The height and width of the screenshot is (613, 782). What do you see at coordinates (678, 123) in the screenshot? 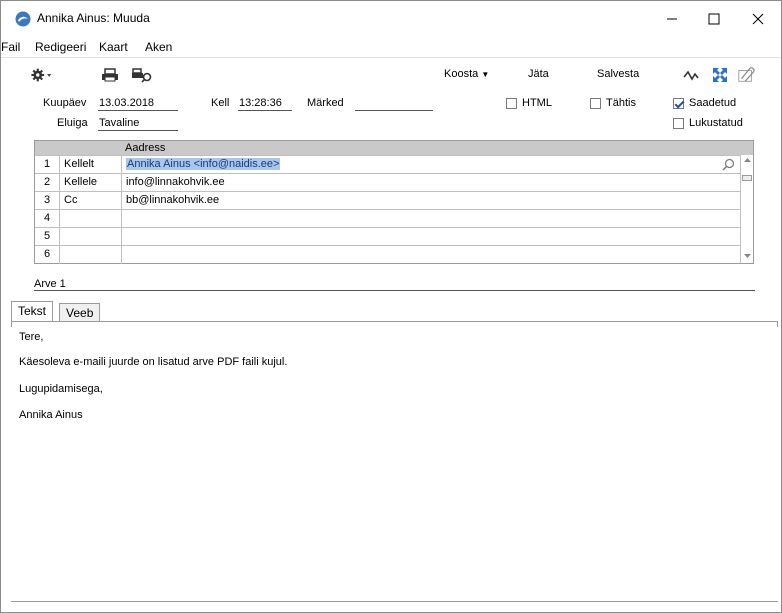
I see `locked-checkbox-box` at bounding box center [678, 123].